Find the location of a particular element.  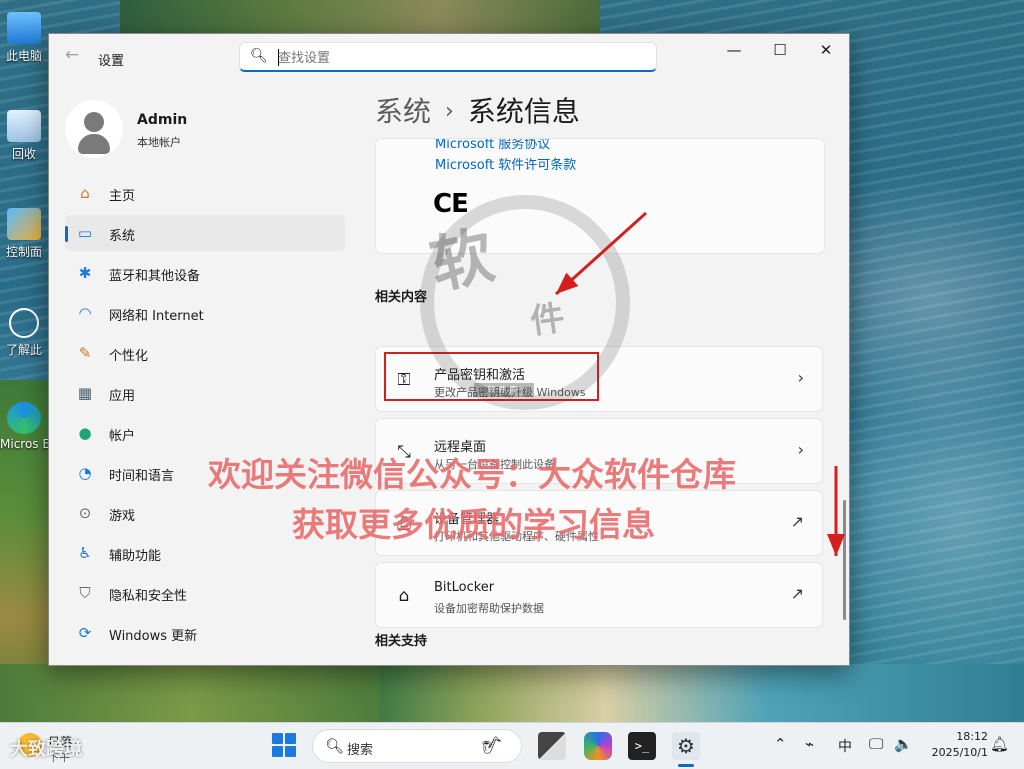

wallpaper-beach is located at coordinates (702, 694).